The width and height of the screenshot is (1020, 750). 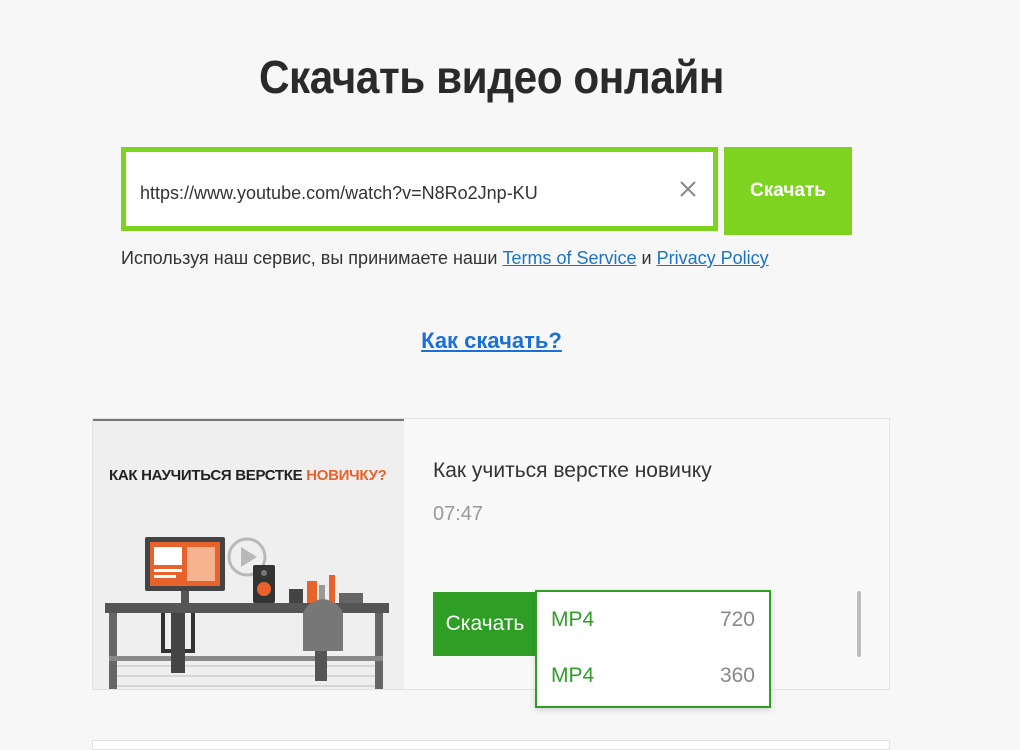 I want to click on scrollbar, so click(x=859, y=624).